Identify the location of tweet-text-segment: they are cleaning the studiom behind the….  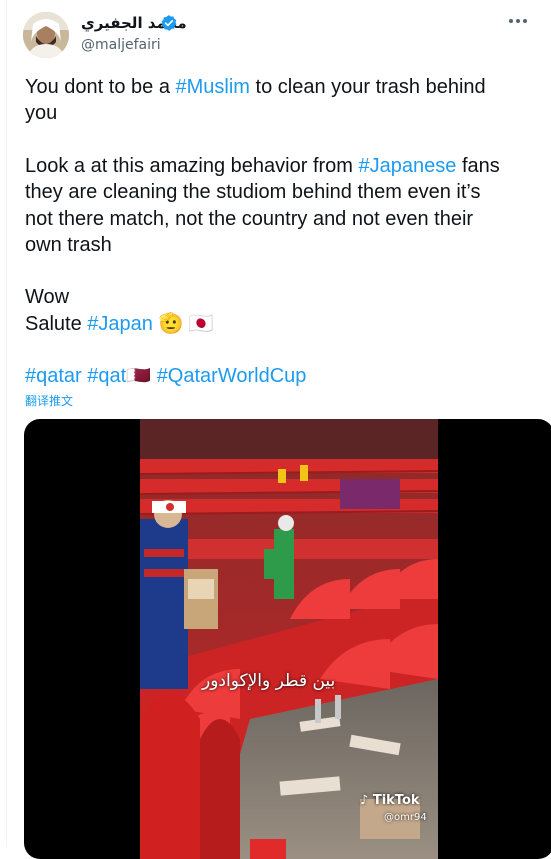
(253, 192).